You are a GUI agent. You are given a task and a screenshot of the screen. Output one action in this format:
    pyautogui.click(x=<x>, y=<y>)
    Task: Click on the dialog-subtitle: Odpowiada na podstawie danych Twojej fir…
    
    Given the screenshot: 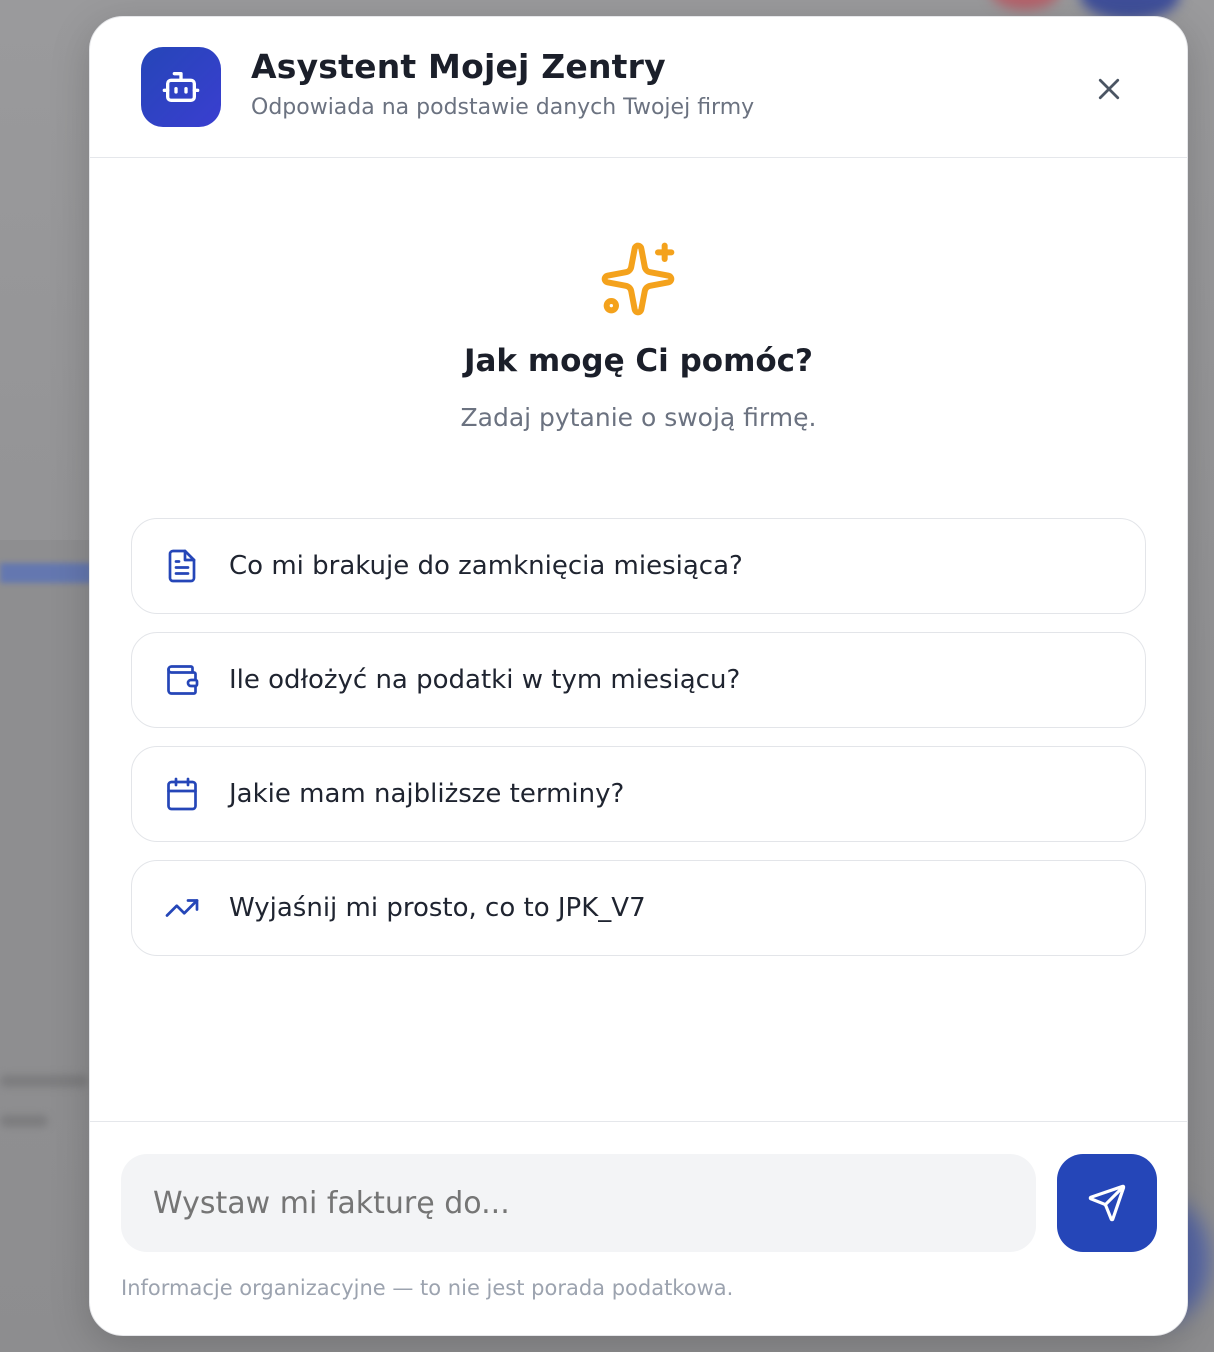 What is the action you would take?
    pyautogui.click(x=503, y=107)
    